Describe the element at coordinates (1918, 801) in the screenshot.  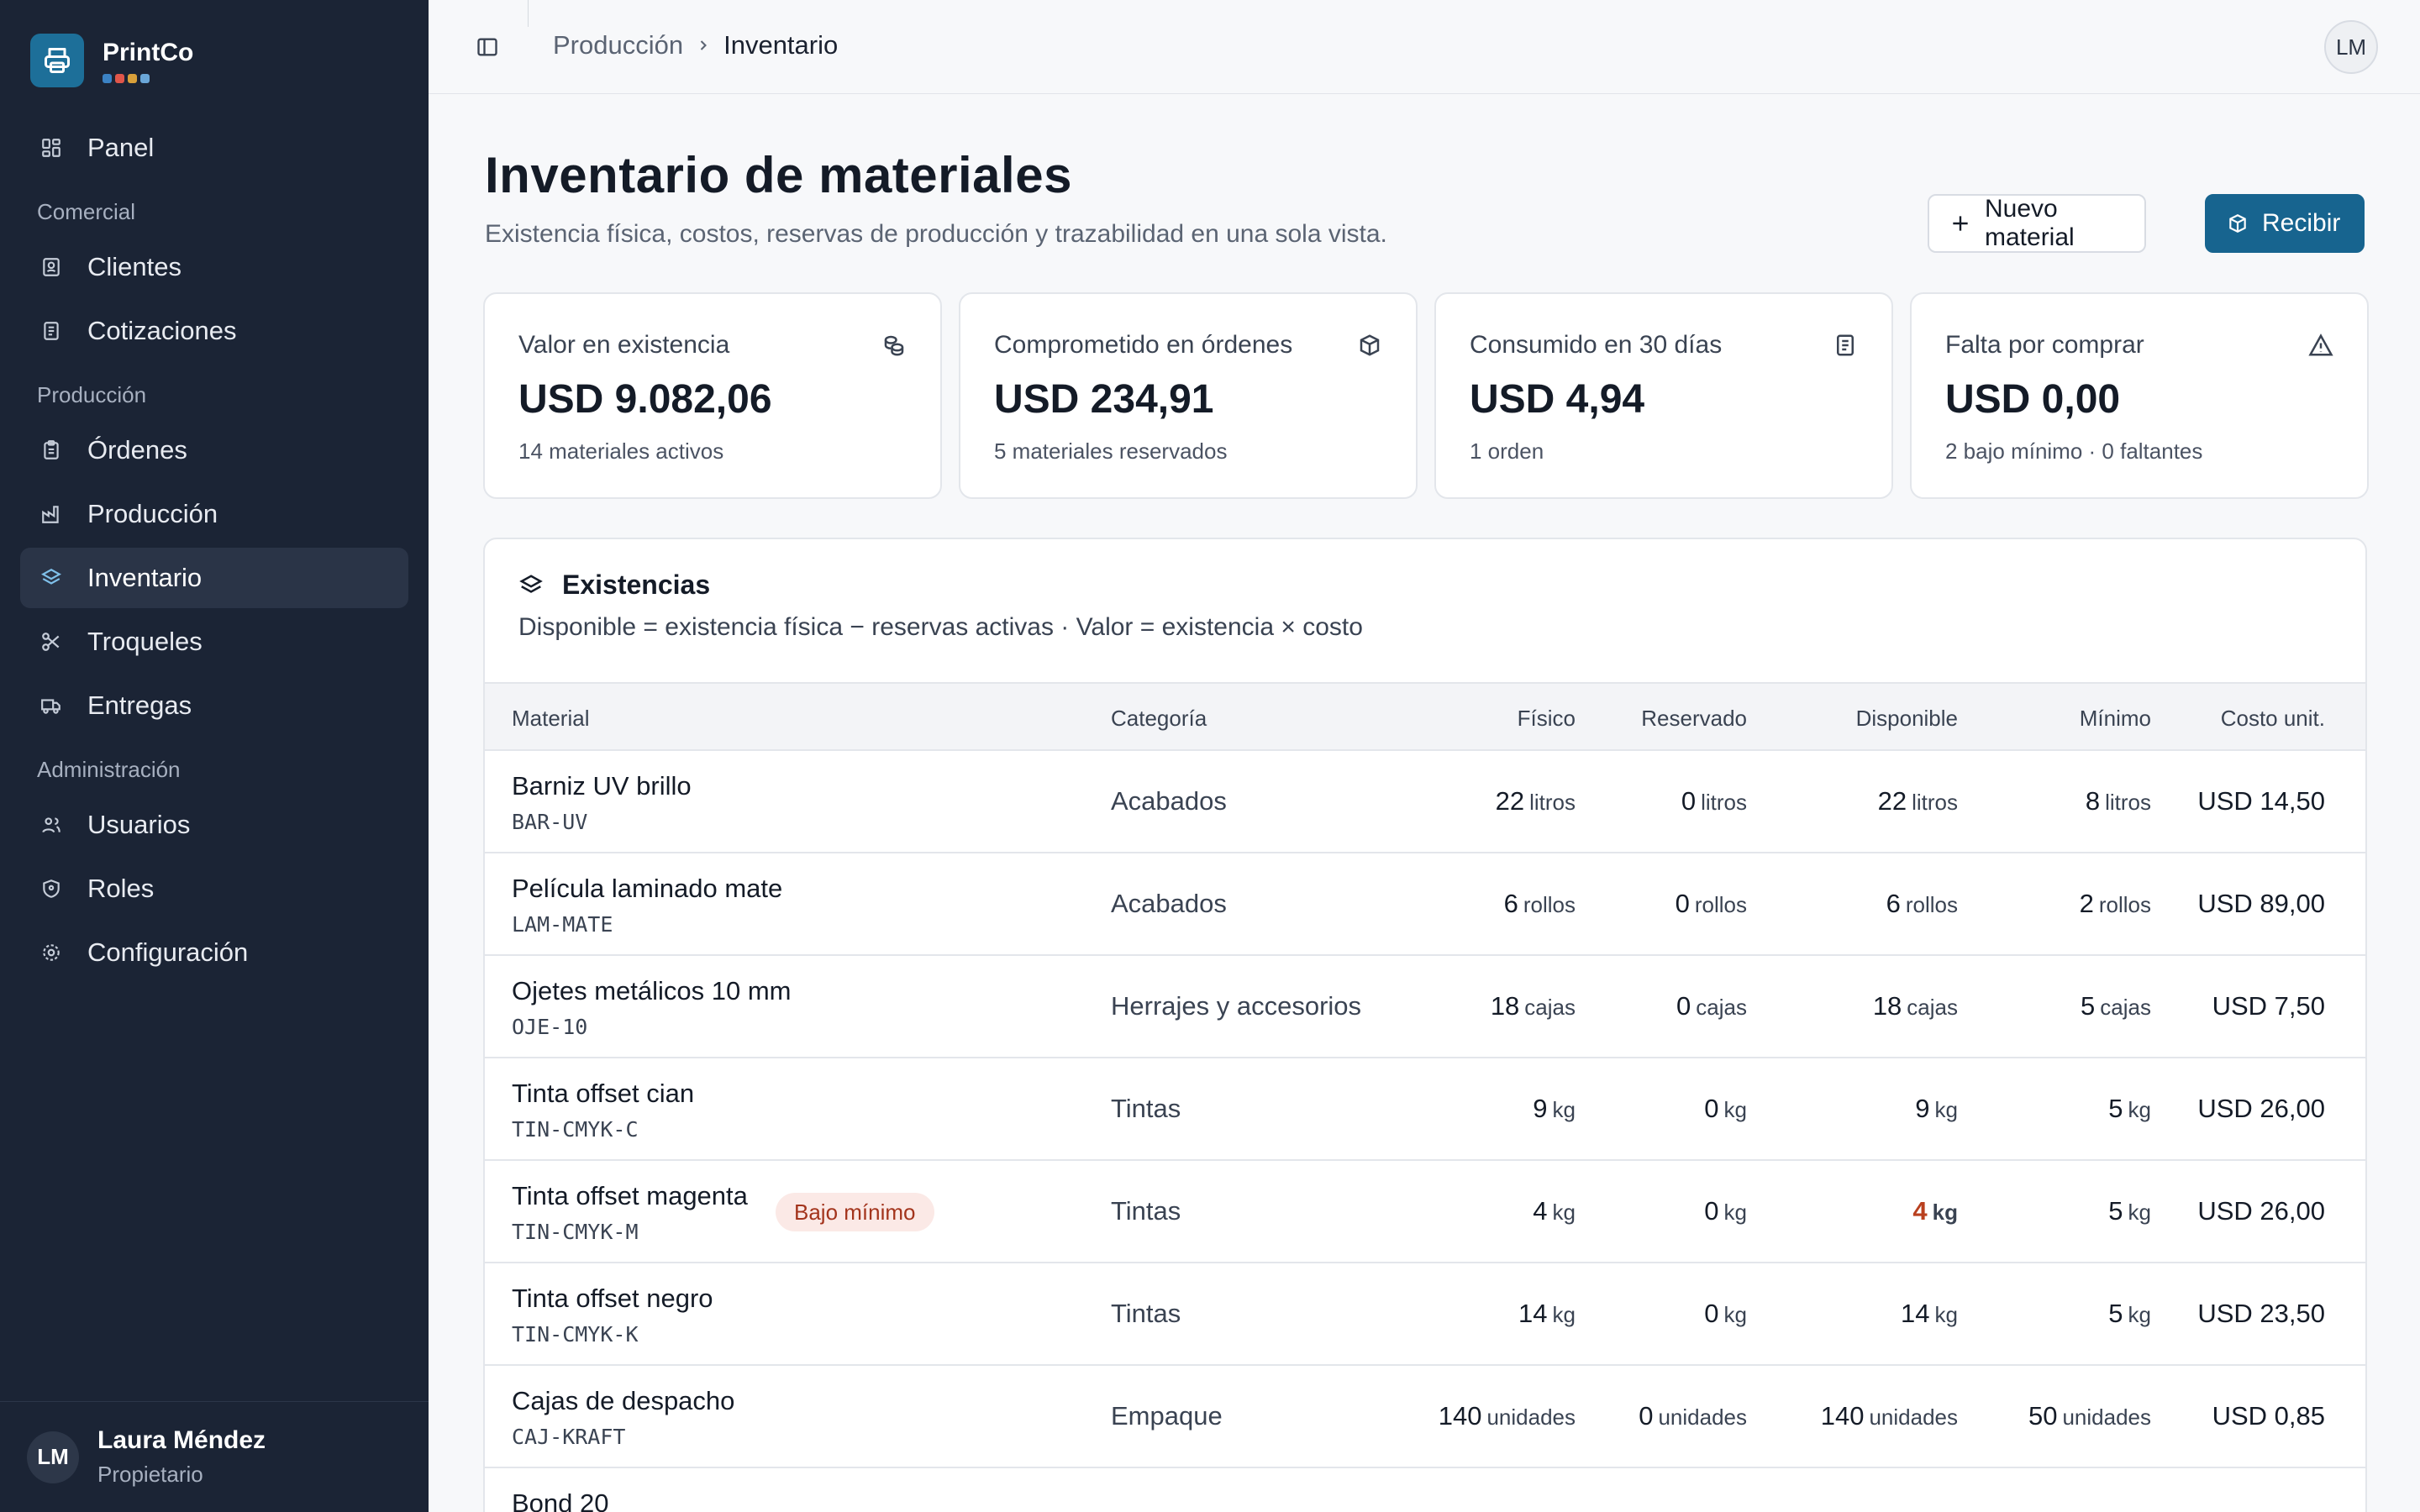
I see `cell-available: 22 litros` at that location.